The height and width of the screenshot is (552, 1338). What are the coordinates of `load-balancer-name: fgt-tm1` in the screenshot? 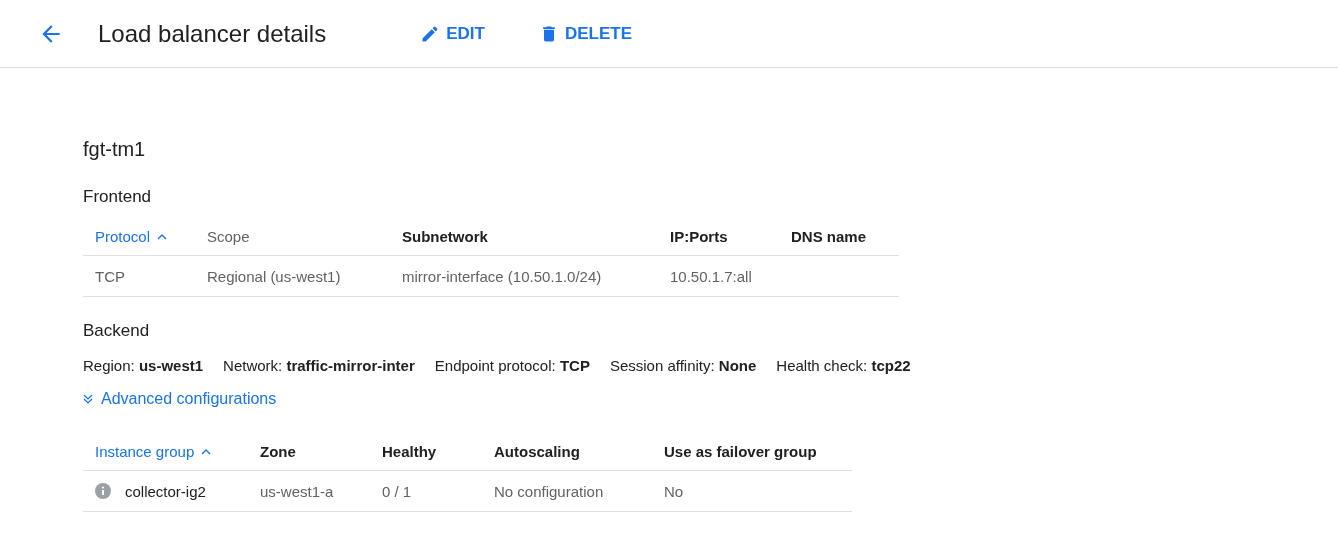 It's located at (114, 149).